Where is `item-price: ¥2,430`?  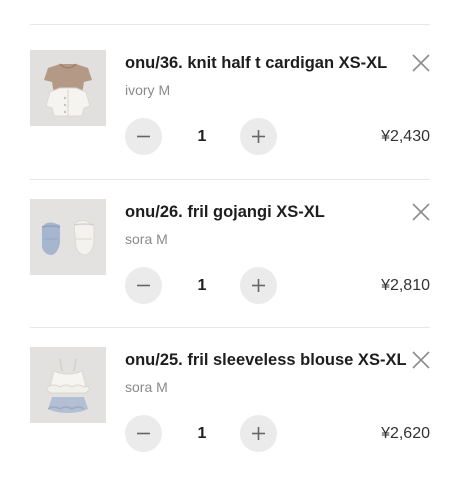 item-price: ¥2,430 is located at coordinates (405, 136).